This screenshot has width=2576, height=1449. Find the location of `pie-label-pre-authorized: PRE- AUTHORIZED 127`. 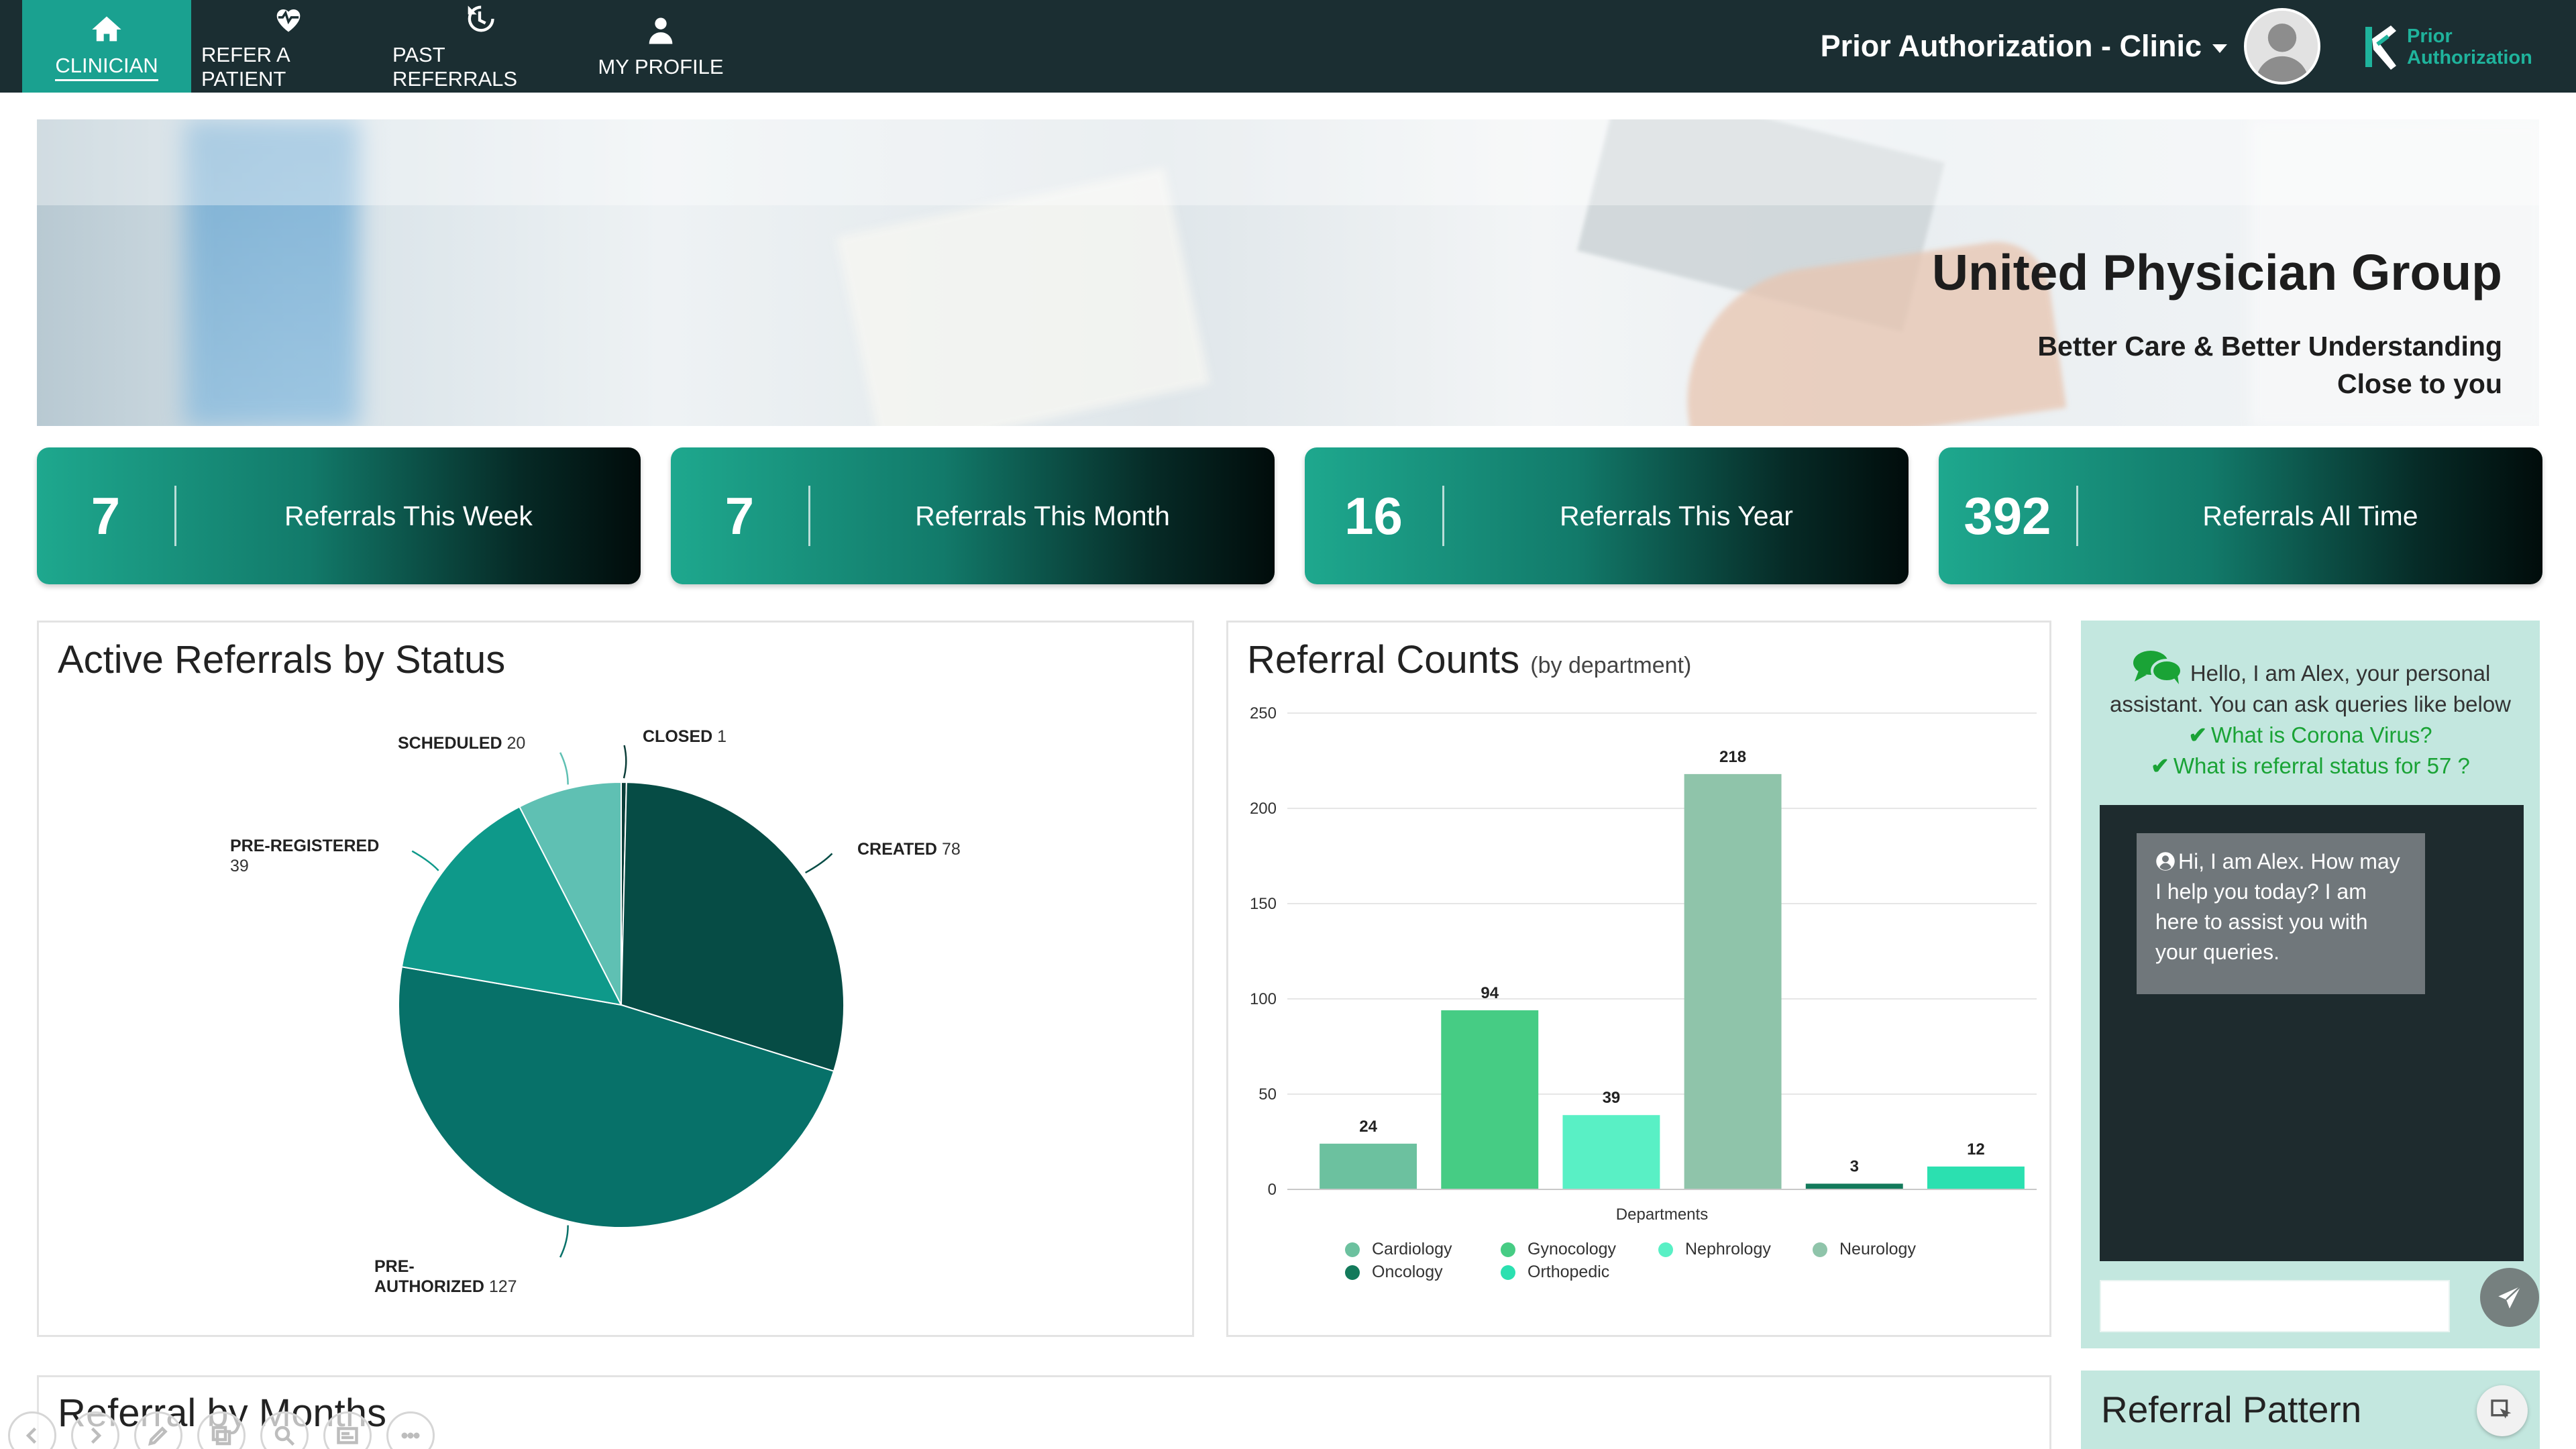

pie-label-pre-authorized: PRE- AUTHORIZED 127 is located at coordinates (445, 1276).